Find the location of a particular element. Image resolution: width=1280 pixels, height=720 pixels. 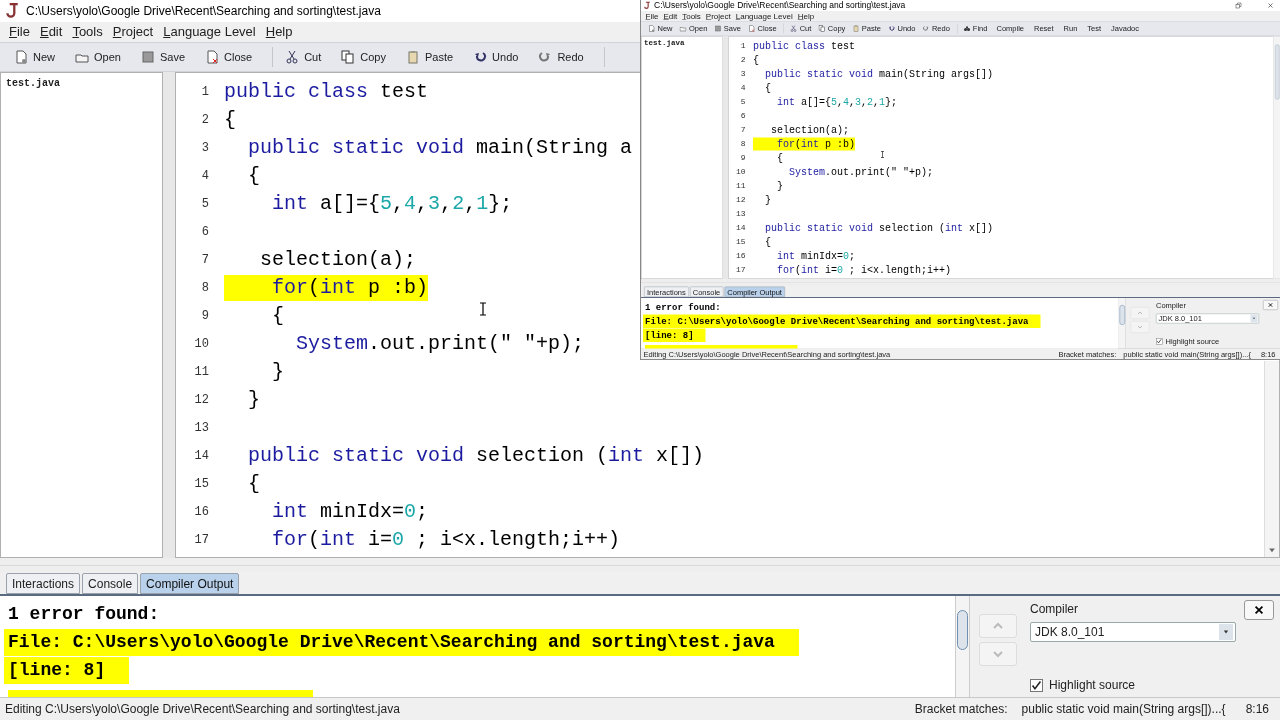

bracket-match-text: public static void main(String args[])...{ is located at coordinates (1123, 709).